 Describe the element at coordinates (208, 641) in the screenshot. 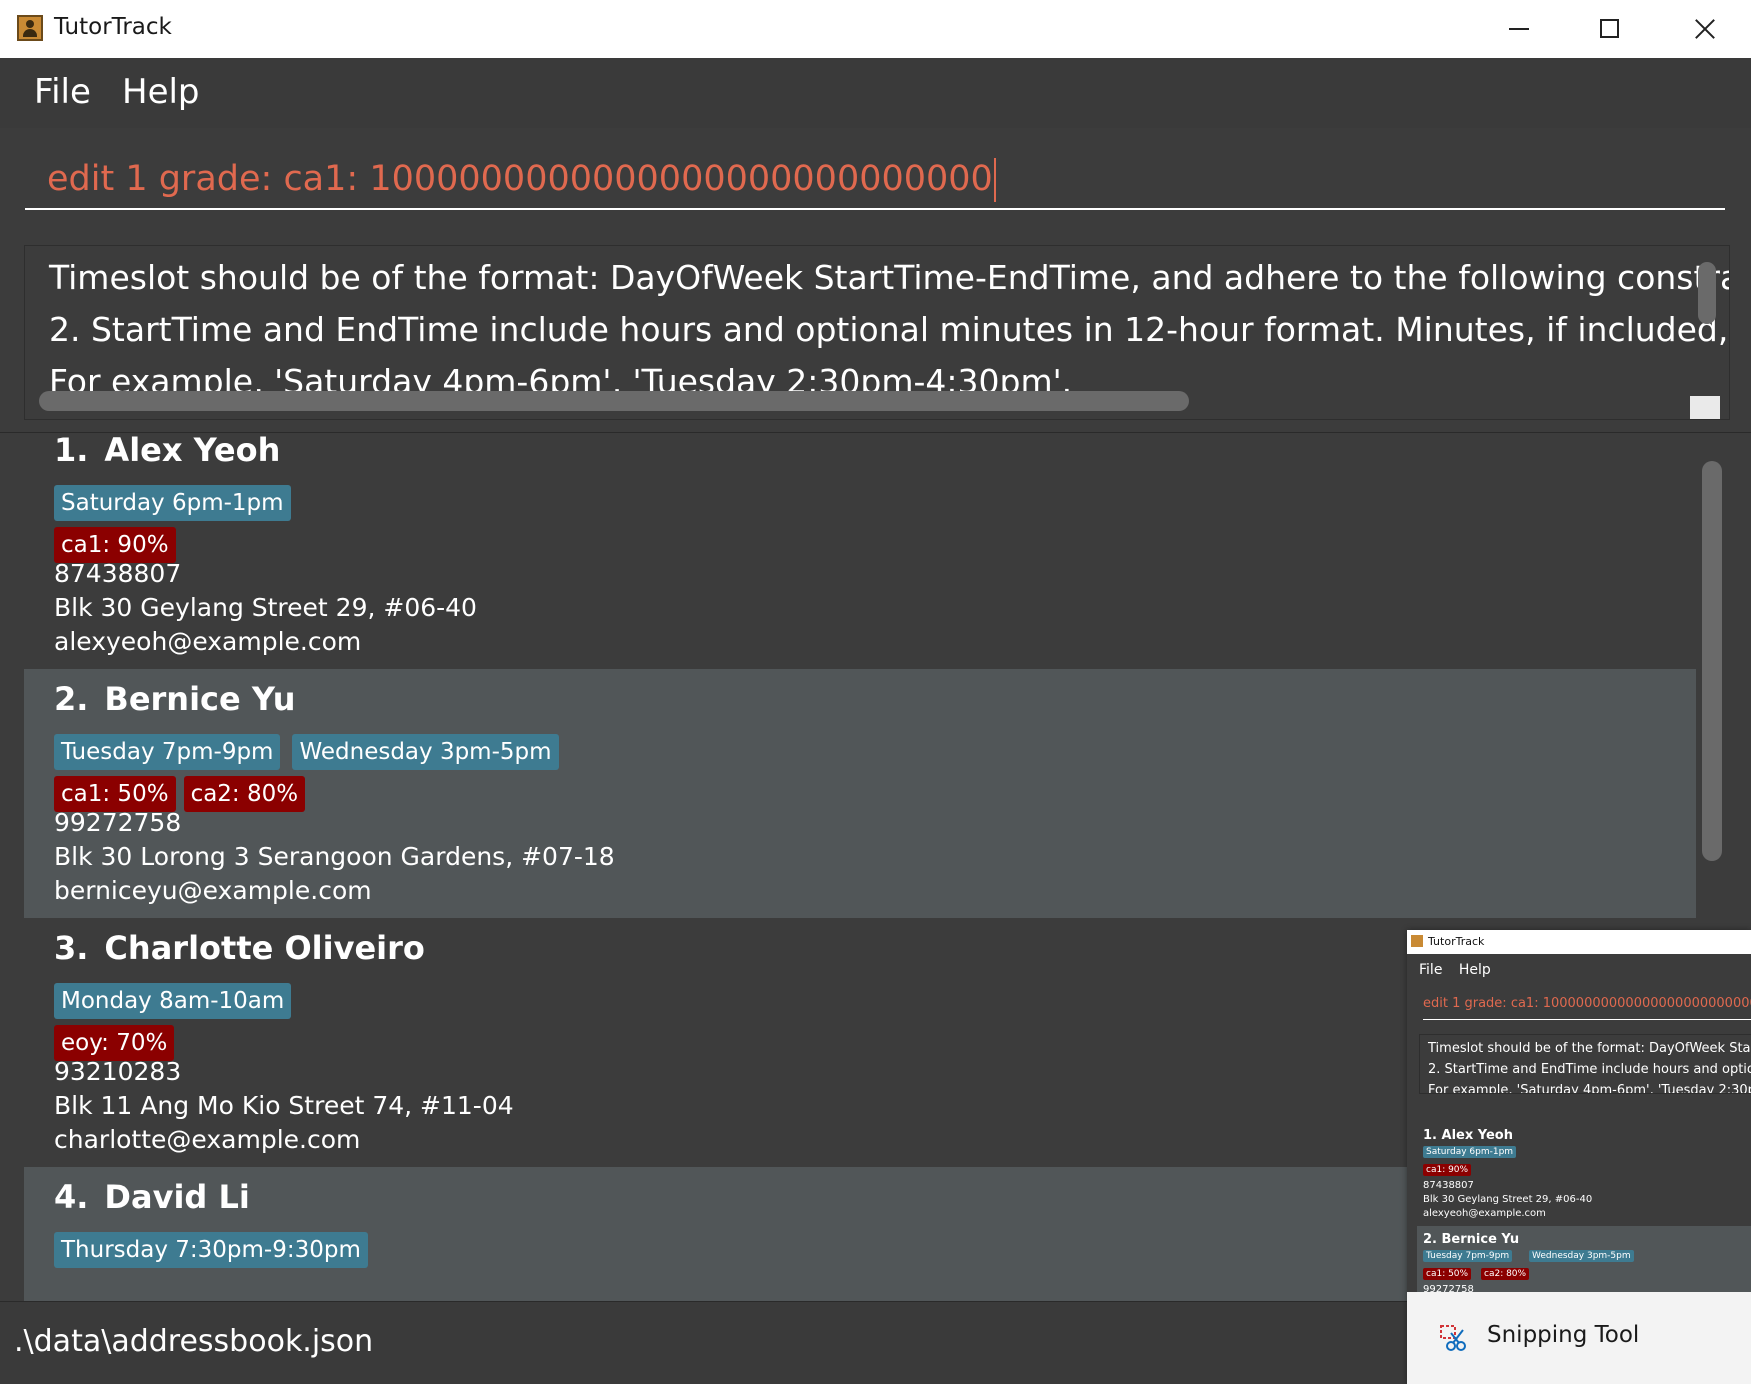

I see `person-email: alexyeoh@example.com` at that location.